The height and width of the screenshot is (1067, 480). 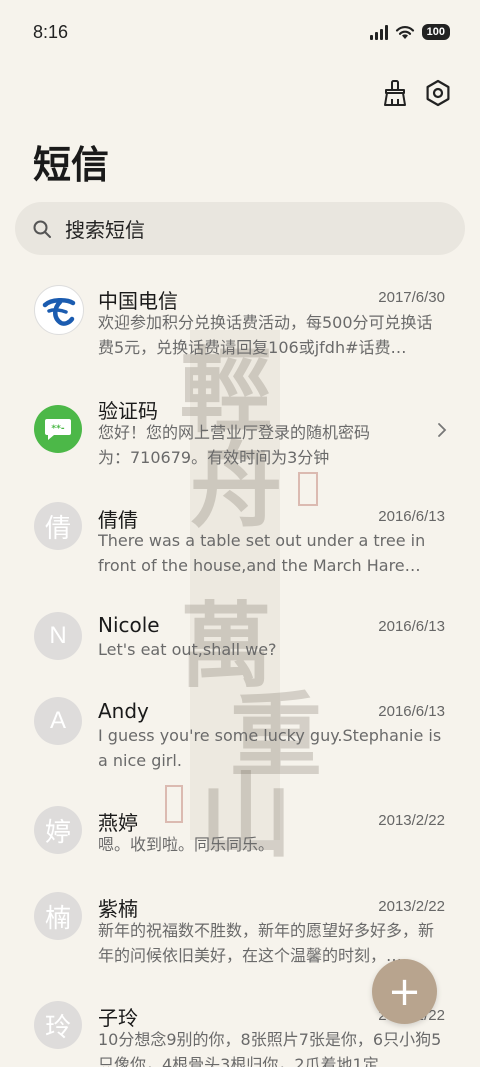 I want to click on new-message-button: +, so click(x=404, y=991).